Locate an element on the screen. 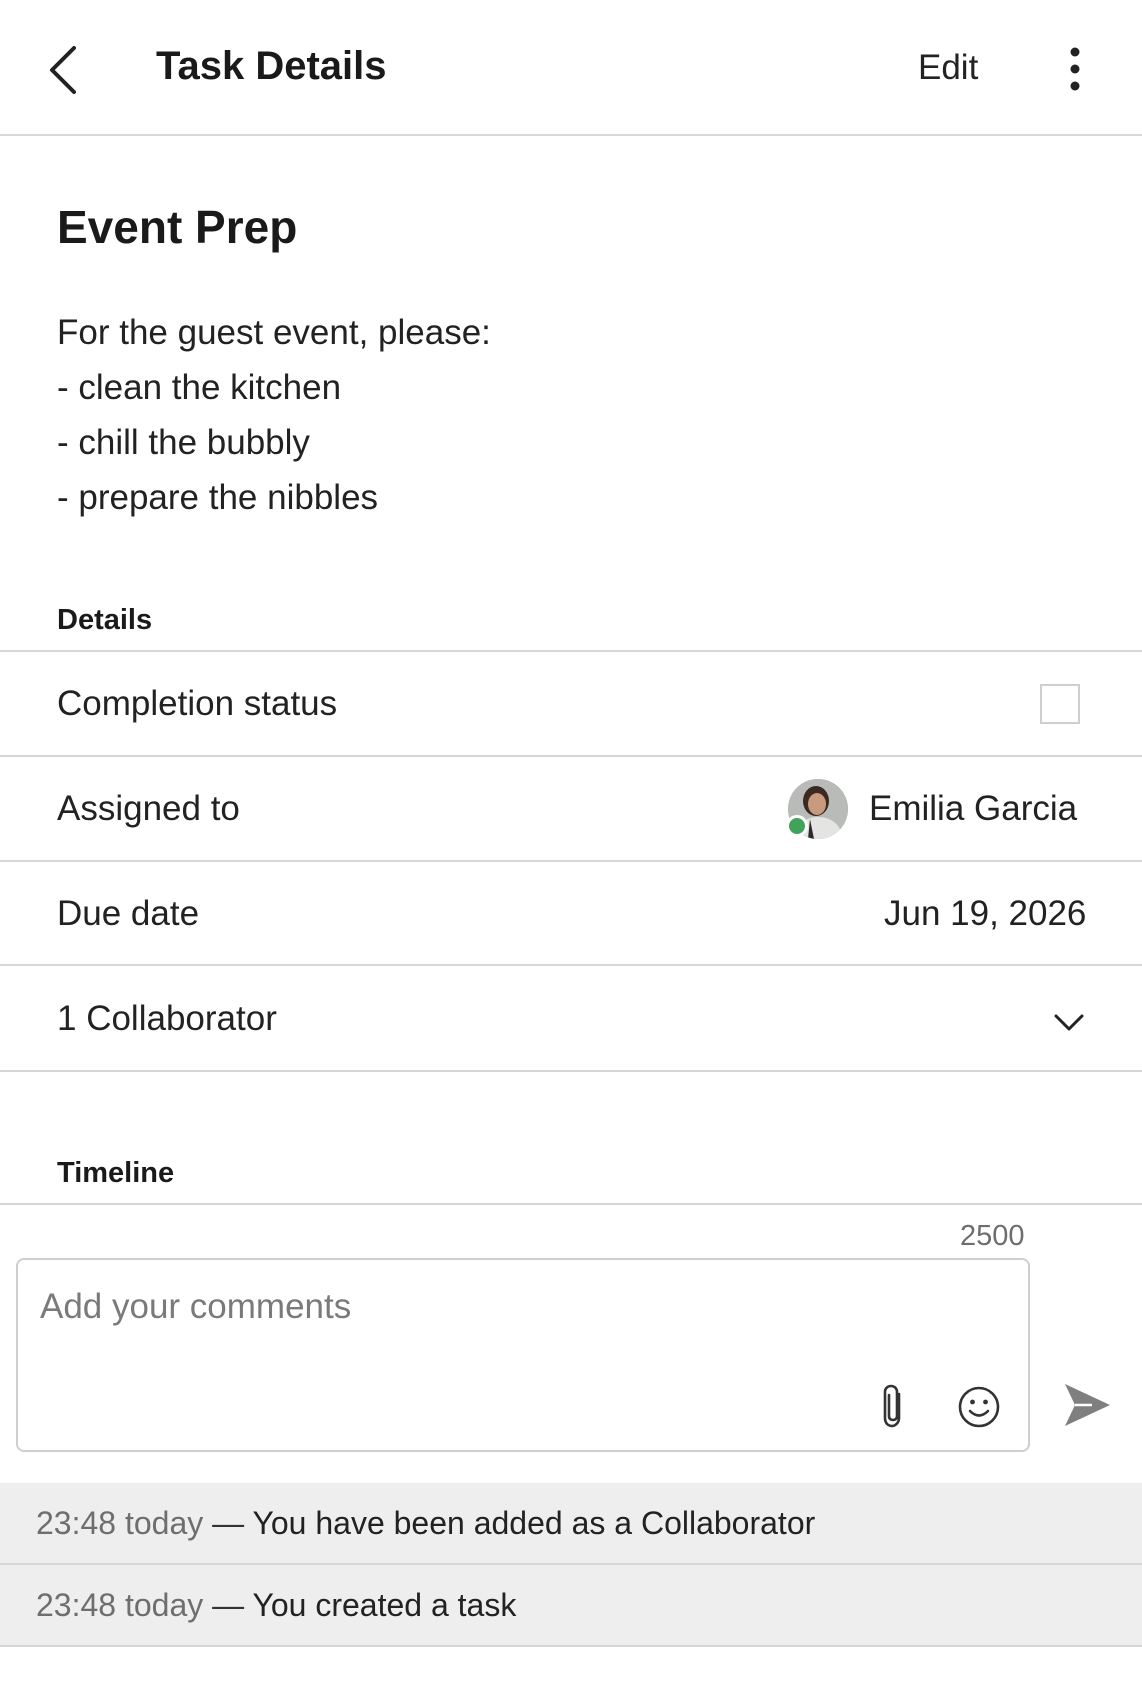 The height and width of the screenshot is (1708, 1142). completion-status-label: Completion status is located at coordinates (197, 703).